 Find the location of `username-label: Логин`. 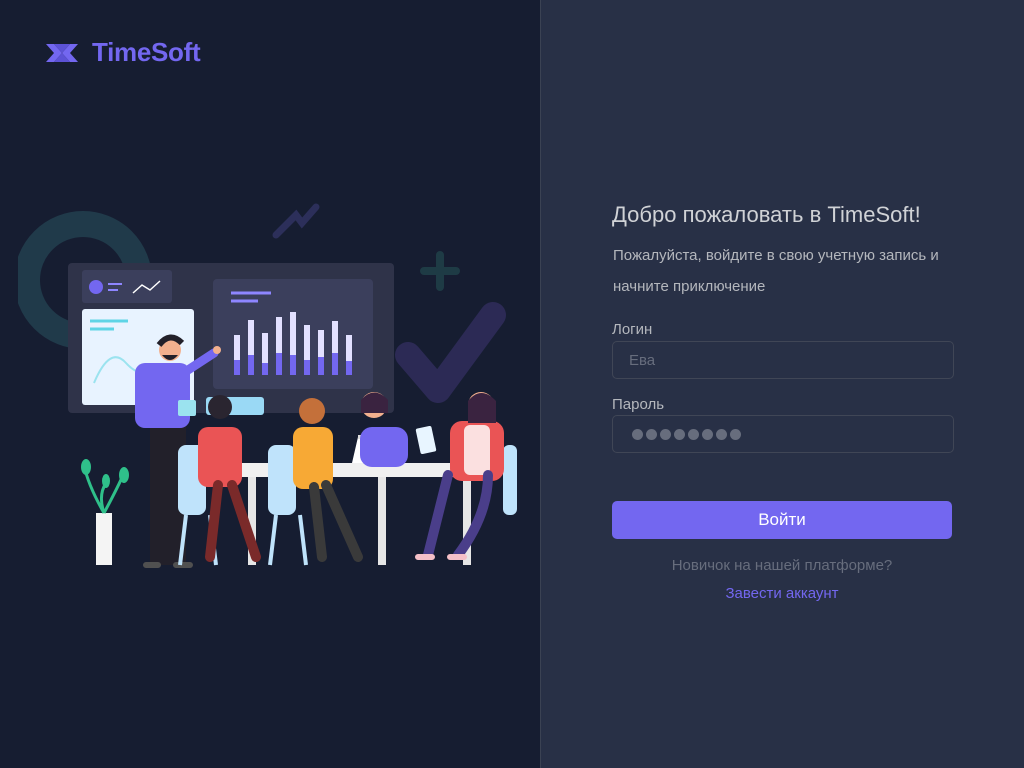

username-label: Логин is located at coordinates (632, 329).